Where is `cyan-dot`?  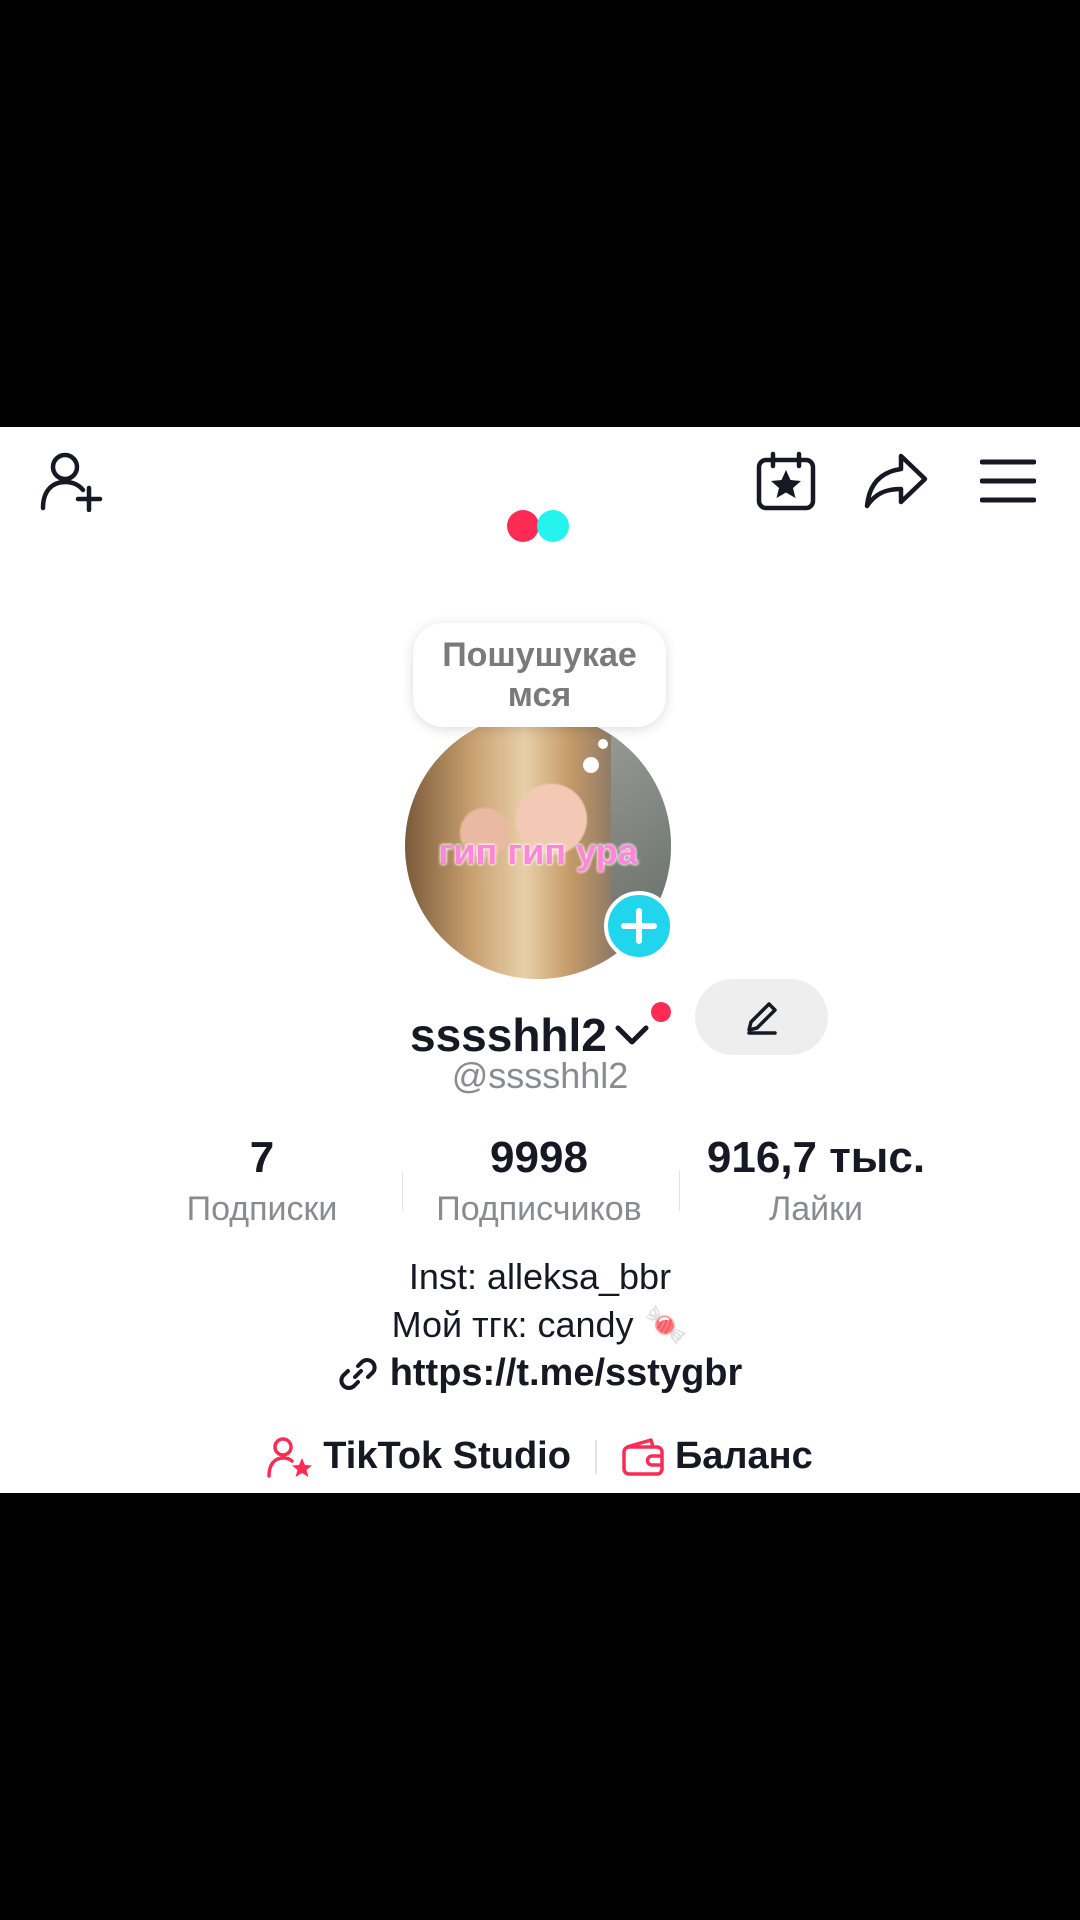
cyan-dot is located at coordinates (553, 526).